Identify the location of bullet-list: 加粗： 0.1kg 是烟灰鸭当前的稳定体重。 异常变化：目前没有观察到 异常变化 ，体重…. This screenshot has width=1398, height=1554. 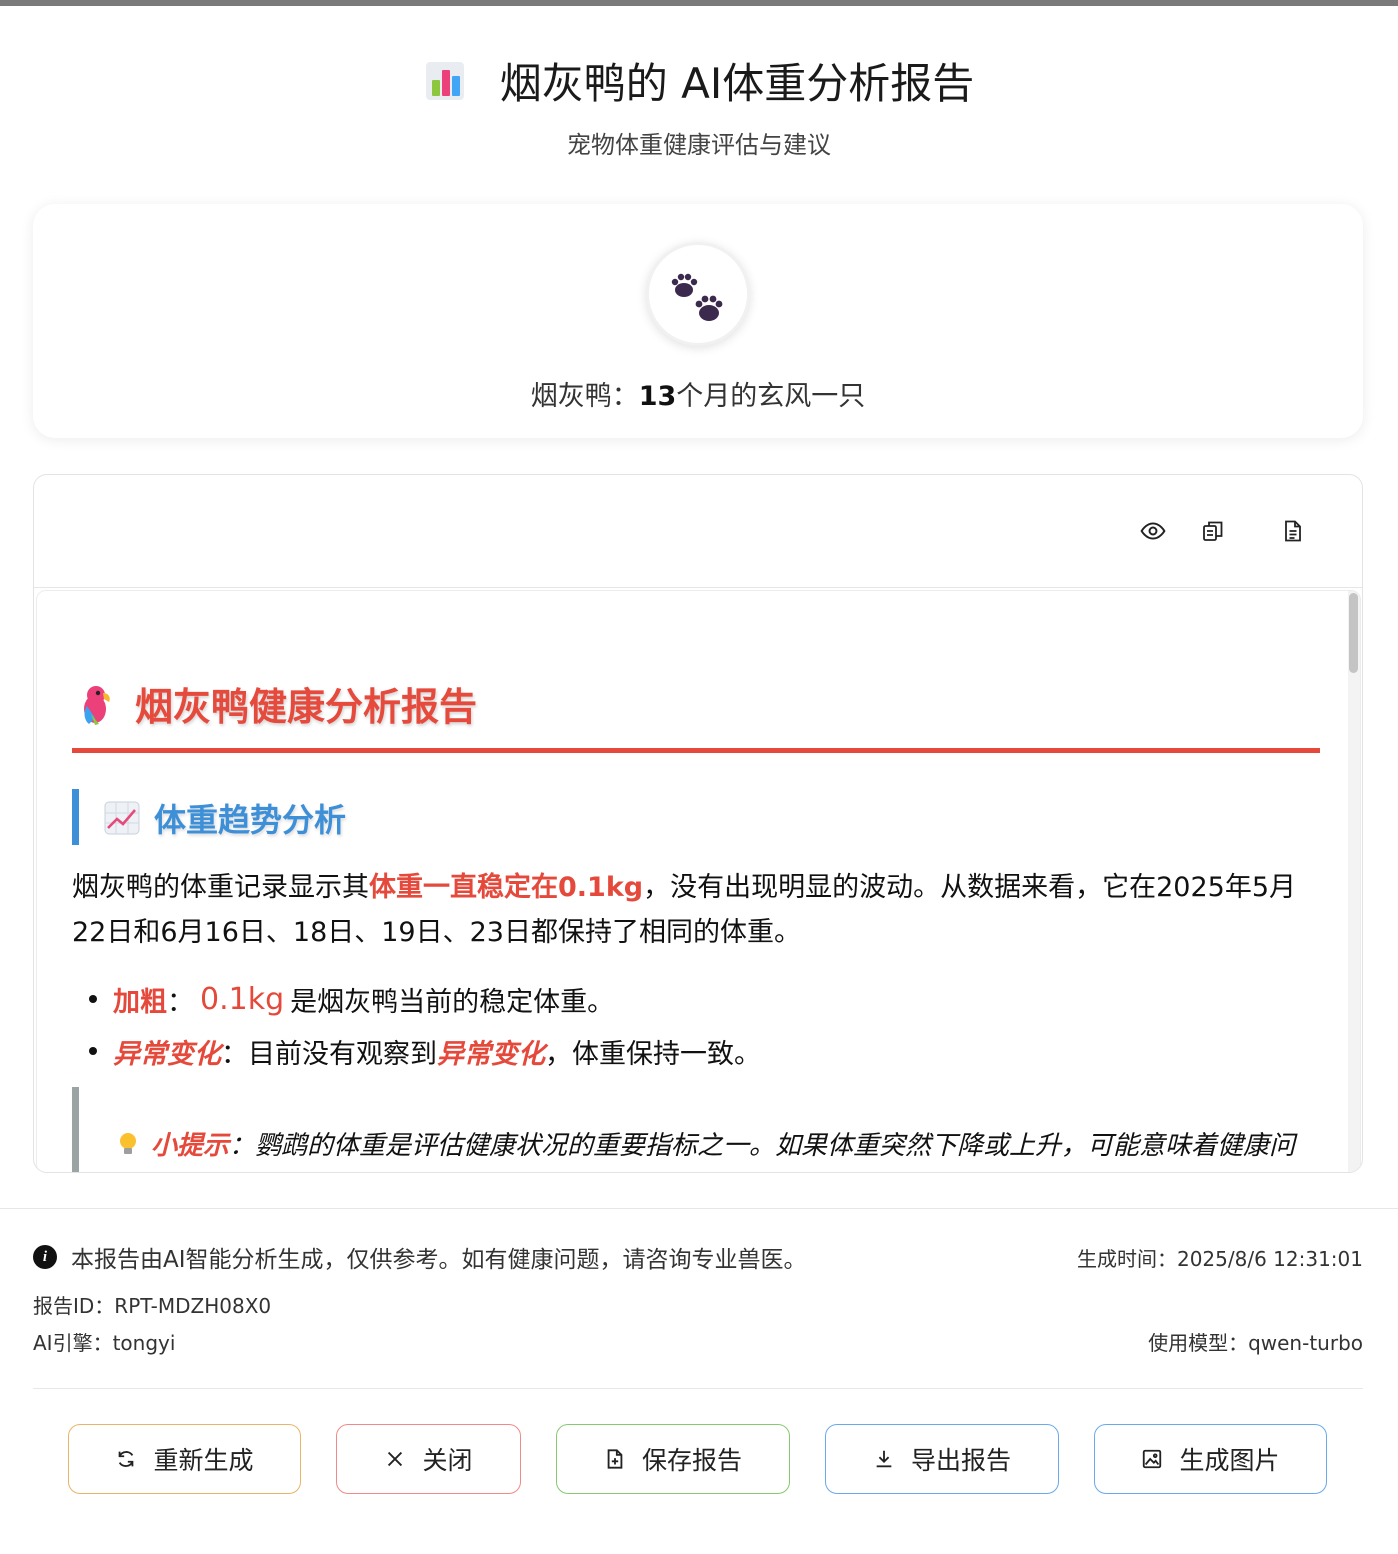
(425, 1025).